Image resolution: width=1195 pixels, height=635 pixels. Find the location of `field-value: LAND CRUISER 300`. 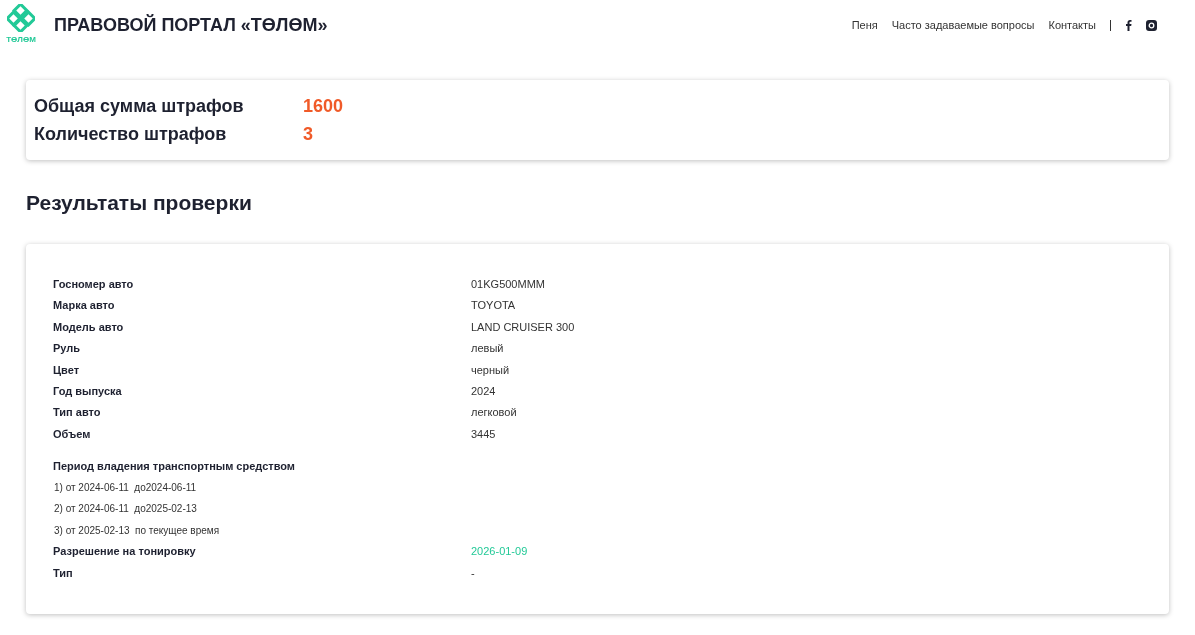

field-value: LAND CRUISER 300 is located at coordinates (523, 327).